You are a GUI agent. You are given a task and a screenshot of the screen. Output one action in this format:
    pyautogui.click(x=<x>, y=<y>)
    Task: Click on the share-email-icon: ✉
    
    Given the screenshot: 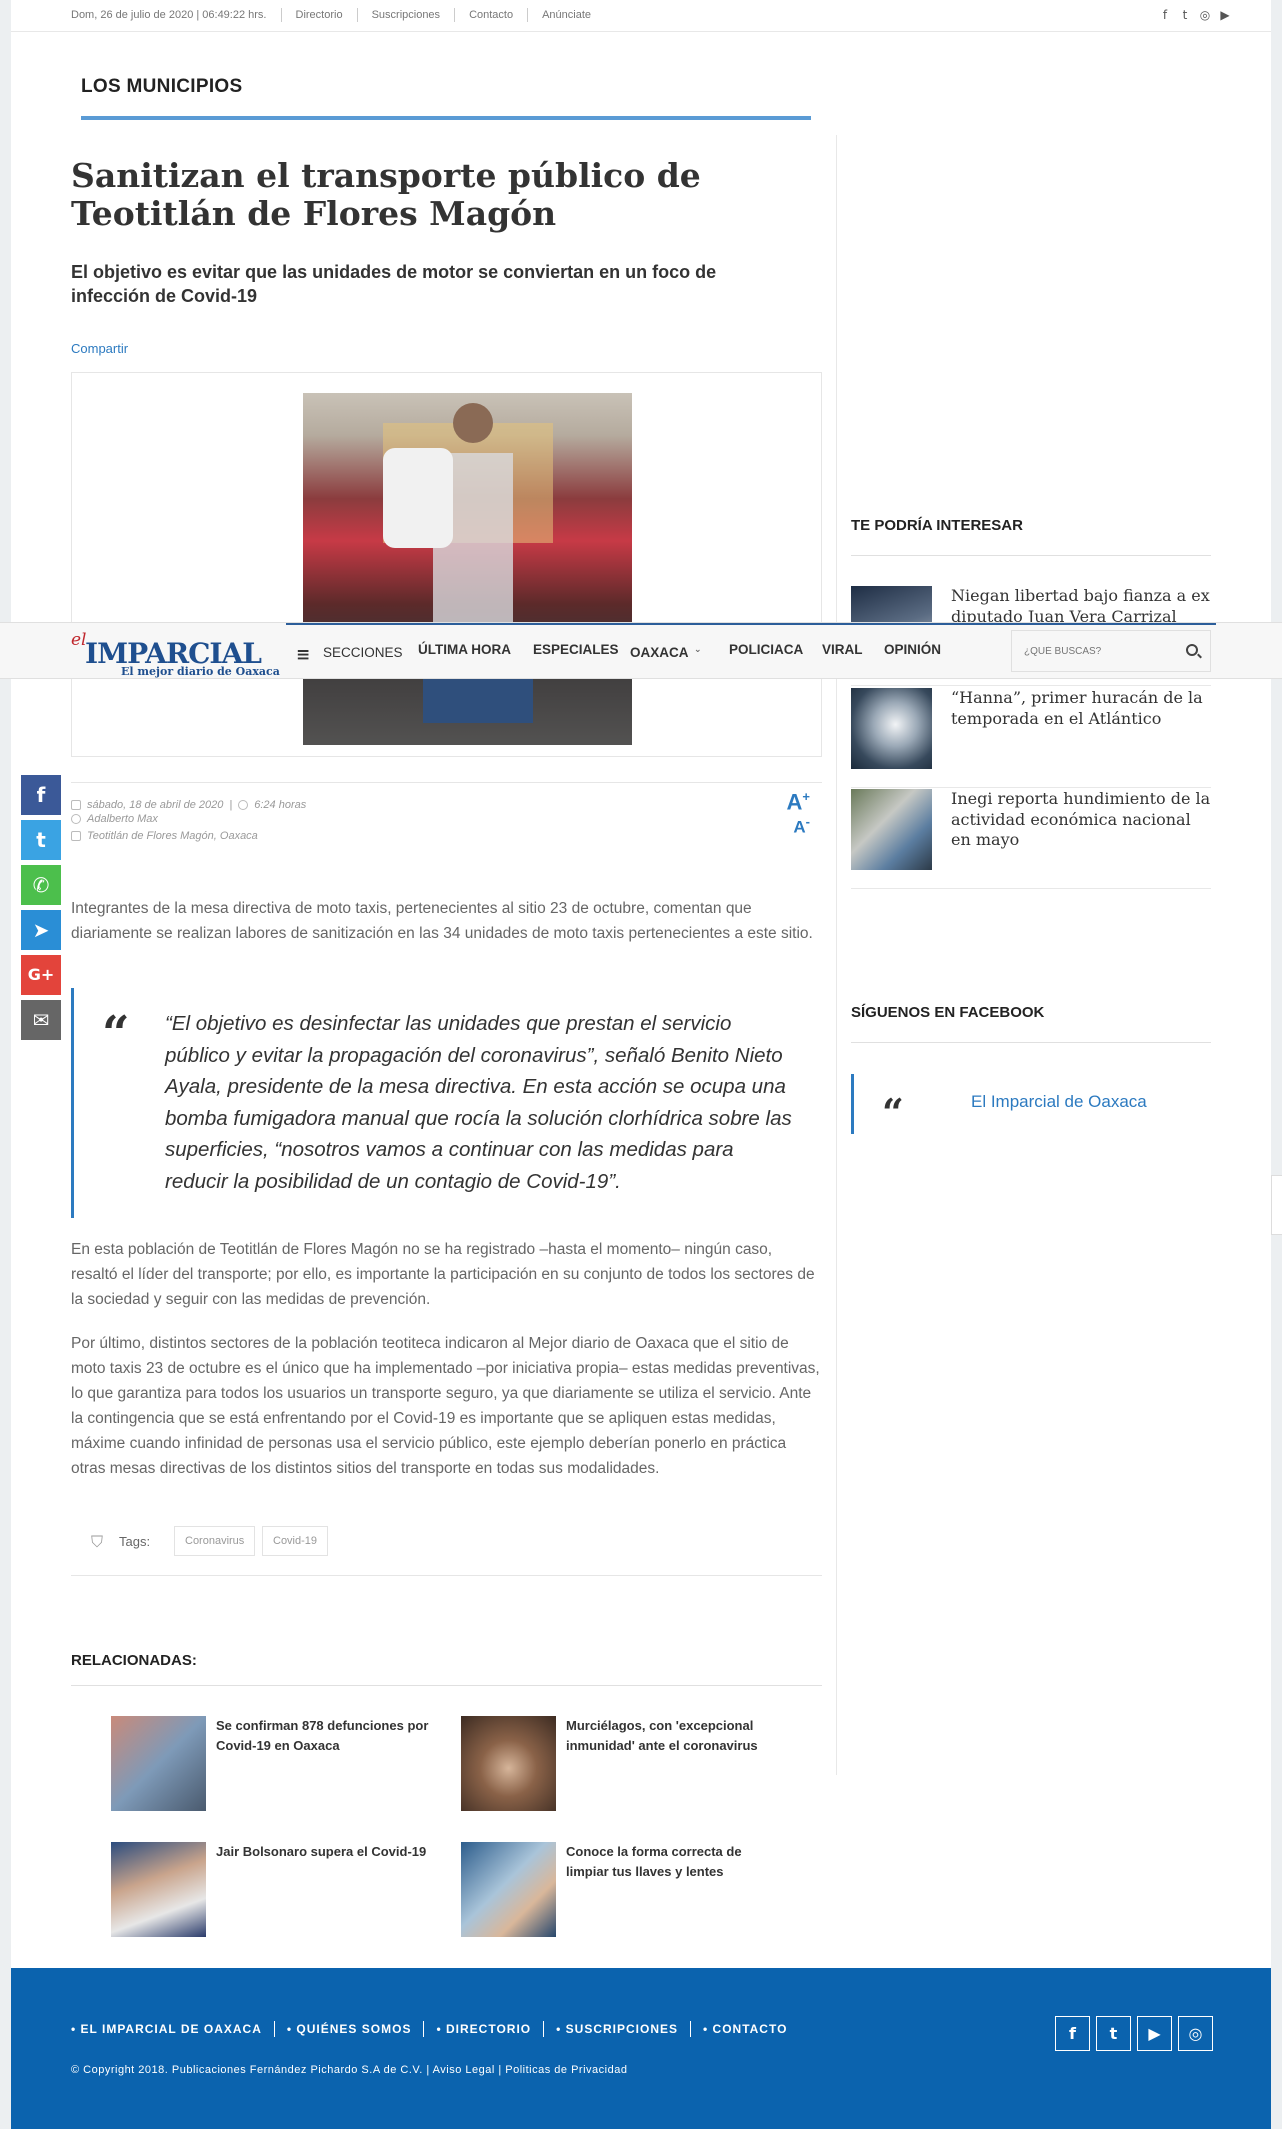 What is the action you would take?
    pyautogui.click(x=41, y=1020)
    